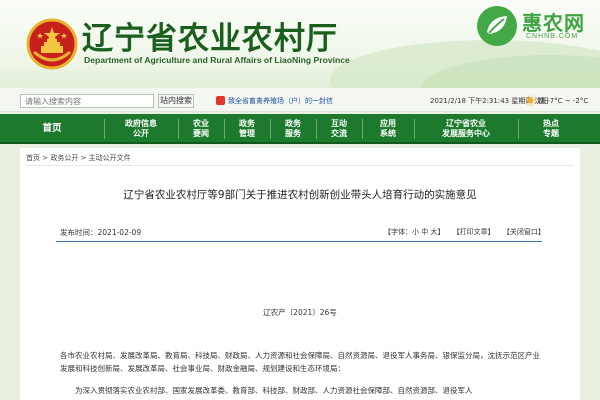 The width and height of the screenshot is (600, 400). I want to click on notice-link: 致全省畜禽养殖场（户）的一封信, so click(280, 101).